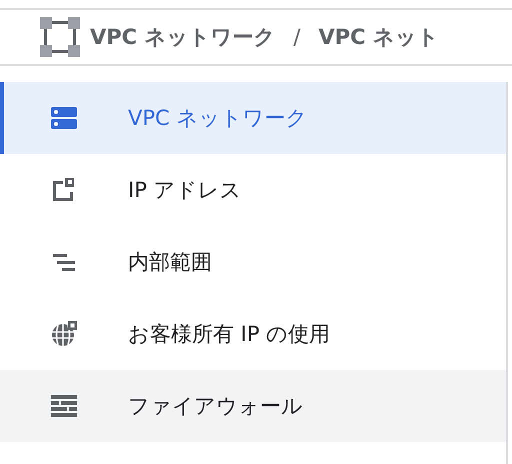 This screenshot has width=512, height=464. Describe the element at coordinates (183, 37) in the screenshot. I see `breadcrumb-link: VPC ネットワーク` at that location.